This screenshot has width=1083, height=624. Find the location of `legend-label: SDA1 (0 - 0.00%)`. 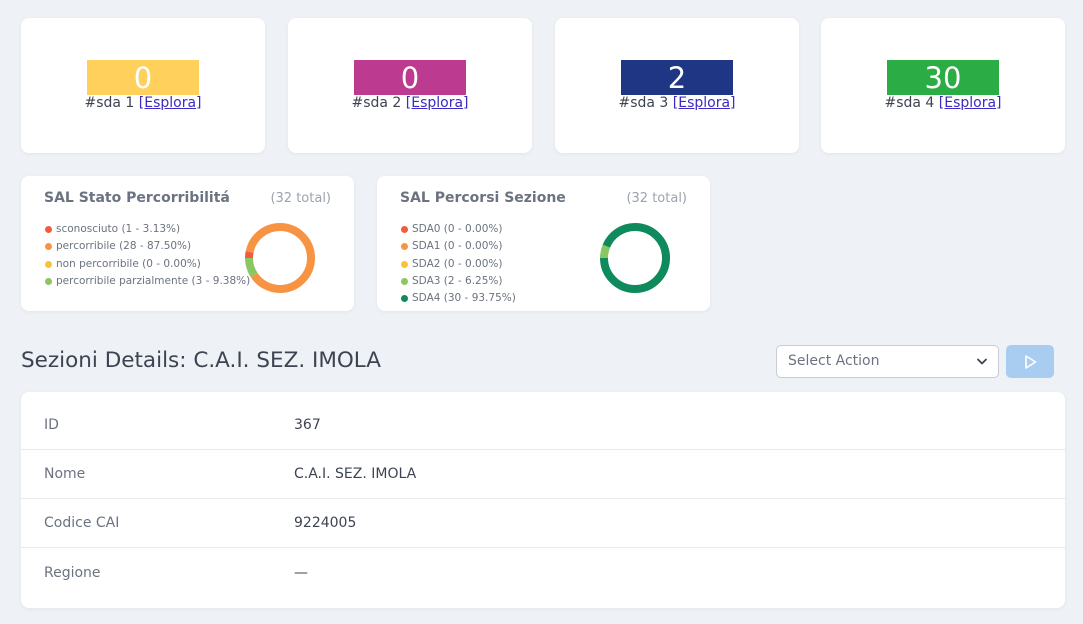

legend-label: SDA1 (0 - 0.00%) is located at coordinates (457, 246).